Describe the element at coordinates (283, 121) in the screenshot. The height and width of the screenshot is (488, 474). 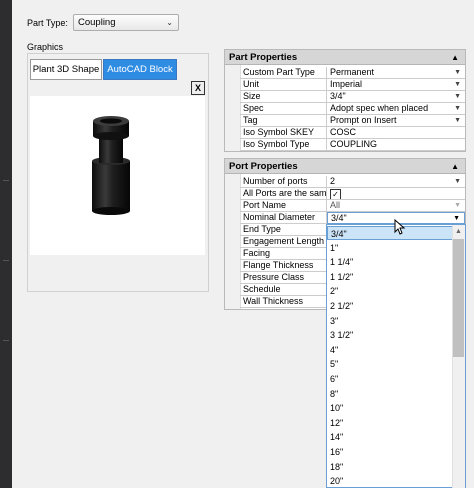
I see `prop-name: Tag` at that location.